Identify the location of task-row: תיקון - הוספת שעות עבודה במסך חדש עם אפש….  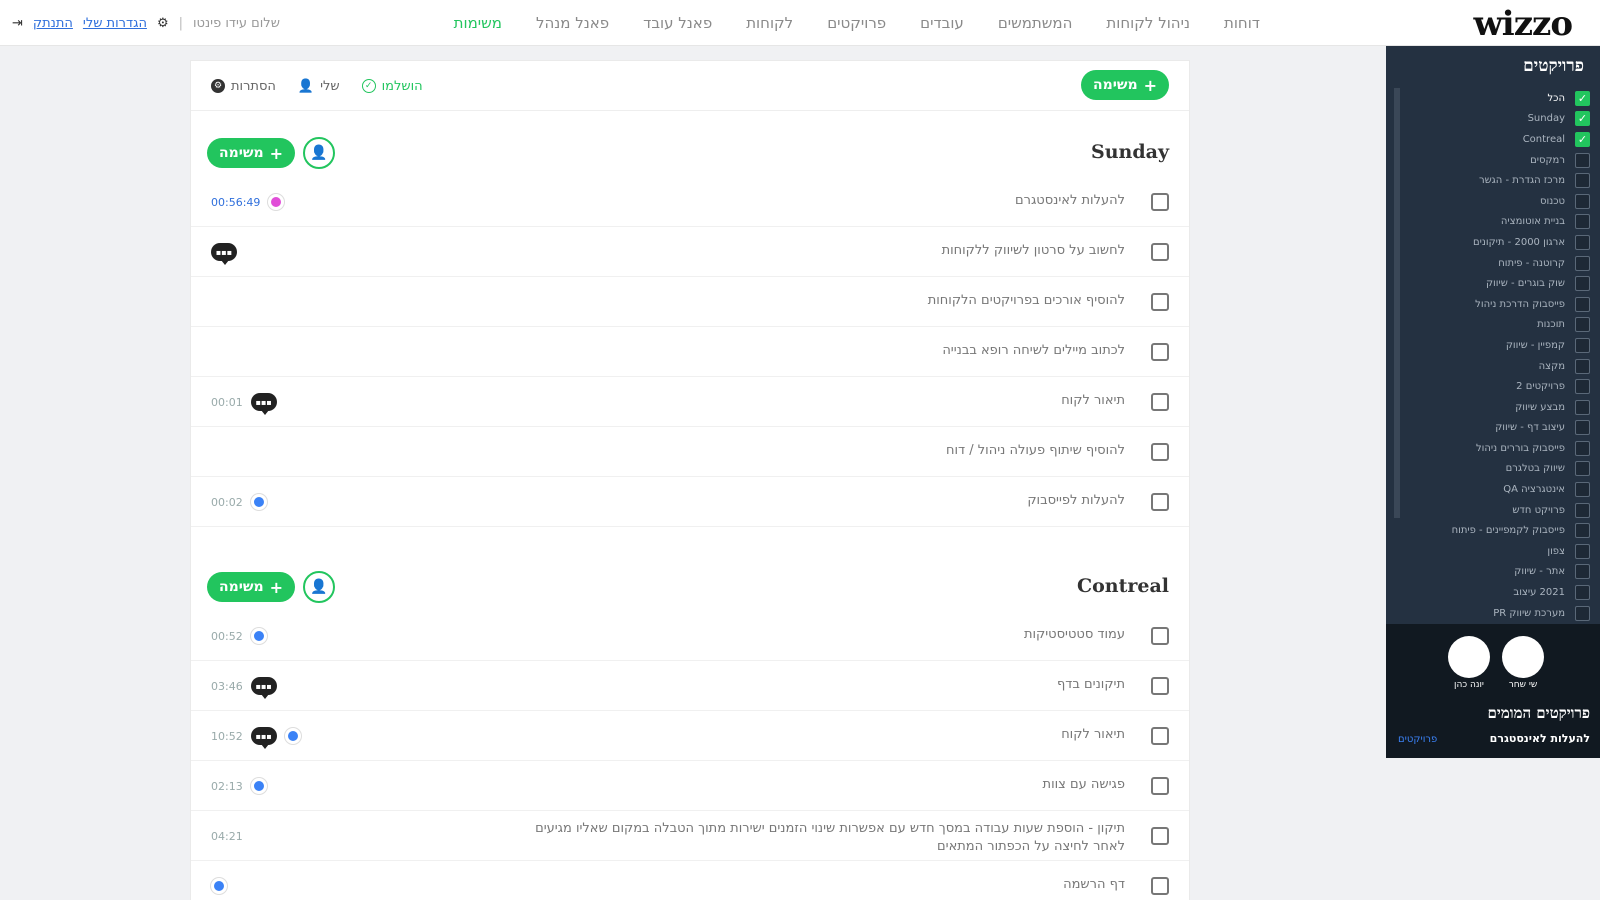
(690, 836).